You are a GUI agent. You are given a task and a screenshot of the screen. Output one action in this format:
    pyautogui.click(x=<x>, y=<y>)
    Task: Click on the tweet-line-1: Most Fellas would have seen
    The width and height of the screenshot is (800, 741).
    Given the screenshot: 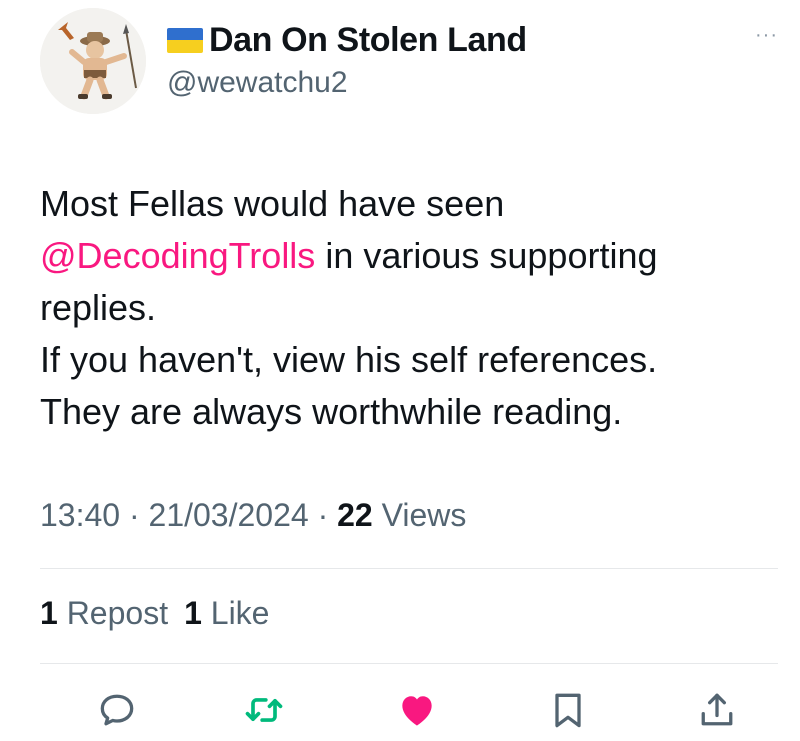 What is the action you would take?
    pyautogui.click(x=272, y=203)
    